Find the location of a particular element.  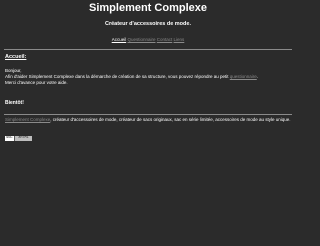

nav-item-liens: Liens is located at coordinates (179, 39).